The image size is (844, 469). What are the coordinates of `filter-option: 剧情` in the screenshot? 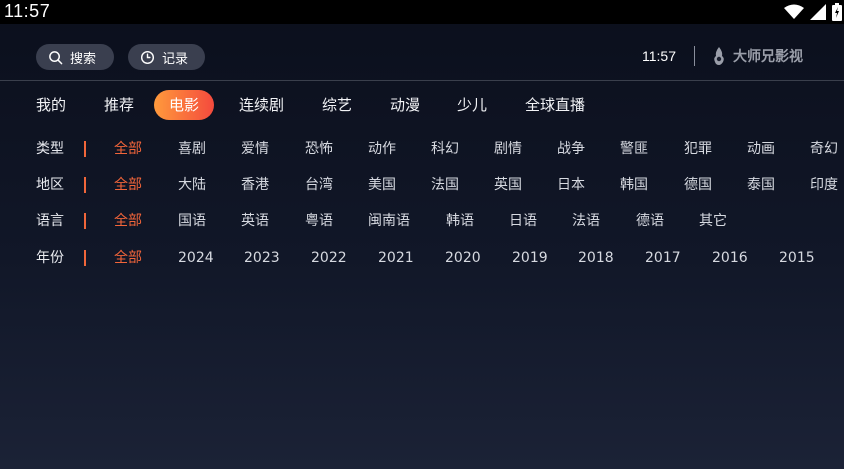 It's located at (508, 149).